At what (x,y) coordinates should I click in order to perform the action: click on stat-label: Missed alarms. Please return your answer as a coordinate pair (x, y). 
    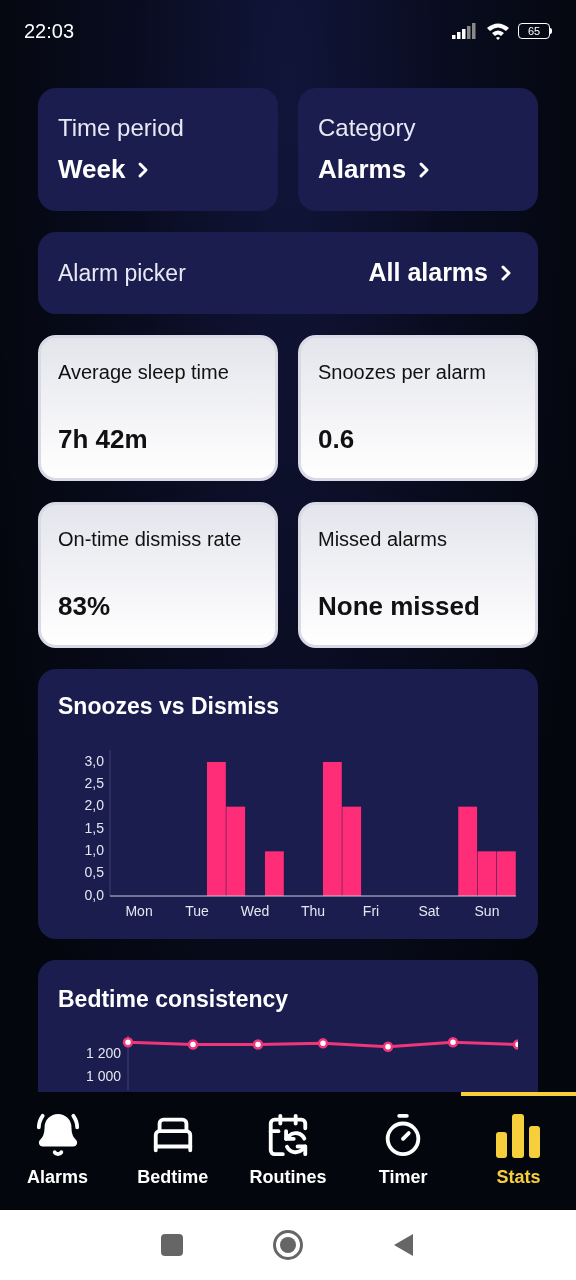
    Looking at the image, I should click on (383, 539).